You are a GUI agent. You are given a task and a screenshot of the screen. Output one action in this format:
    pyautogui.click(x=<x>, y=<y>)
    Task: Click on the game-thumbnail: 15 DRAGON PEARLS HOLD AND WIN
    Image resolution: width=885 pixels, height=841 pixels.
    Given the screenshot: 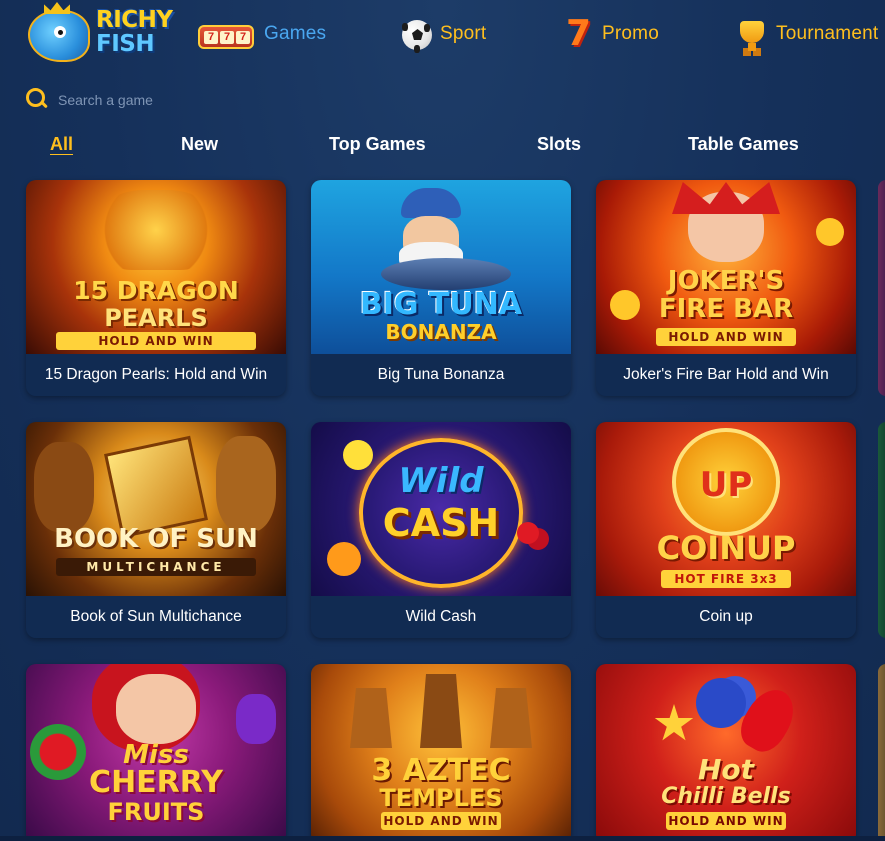 What is the action you would take?
    pyautogui.click(x=156, y=267)
    